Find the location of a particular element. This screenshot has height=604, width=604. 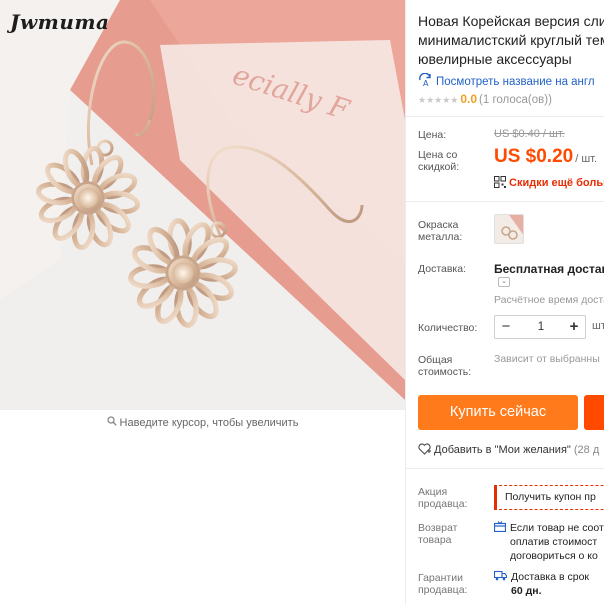

label-line: Гарантии is located at coordinates (440, 578).